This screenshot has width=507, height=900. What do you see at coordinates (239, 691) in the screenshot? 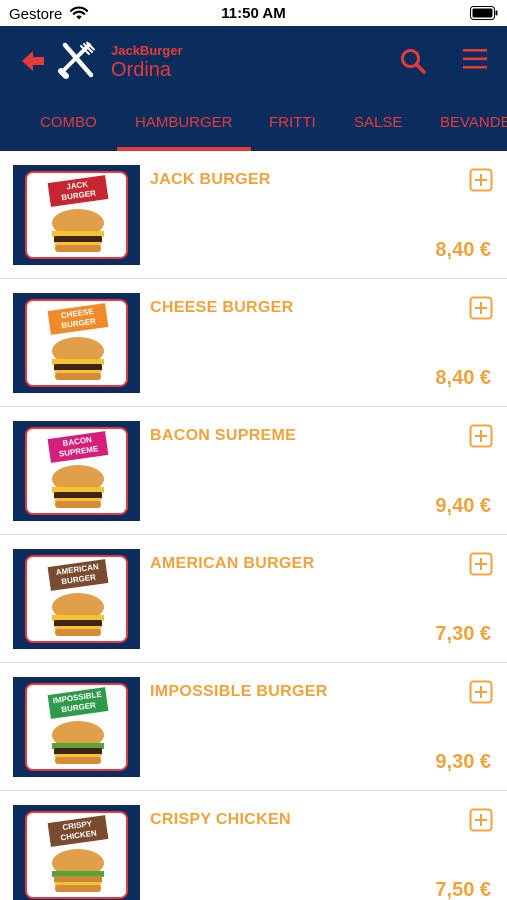
I see `product-name: IMPOSSIBLE BURGER` at bounding box center [239, 691].